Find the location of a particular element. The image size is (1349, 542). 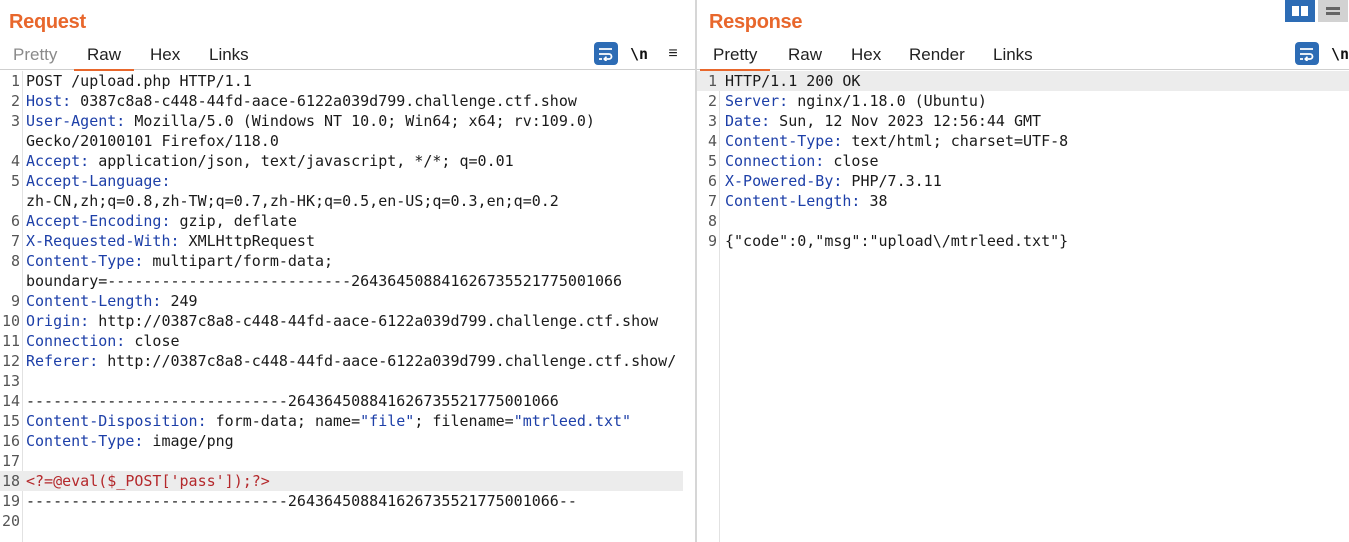

hamburger-menu-icon: ≡ is located at coordinates (673, 54).